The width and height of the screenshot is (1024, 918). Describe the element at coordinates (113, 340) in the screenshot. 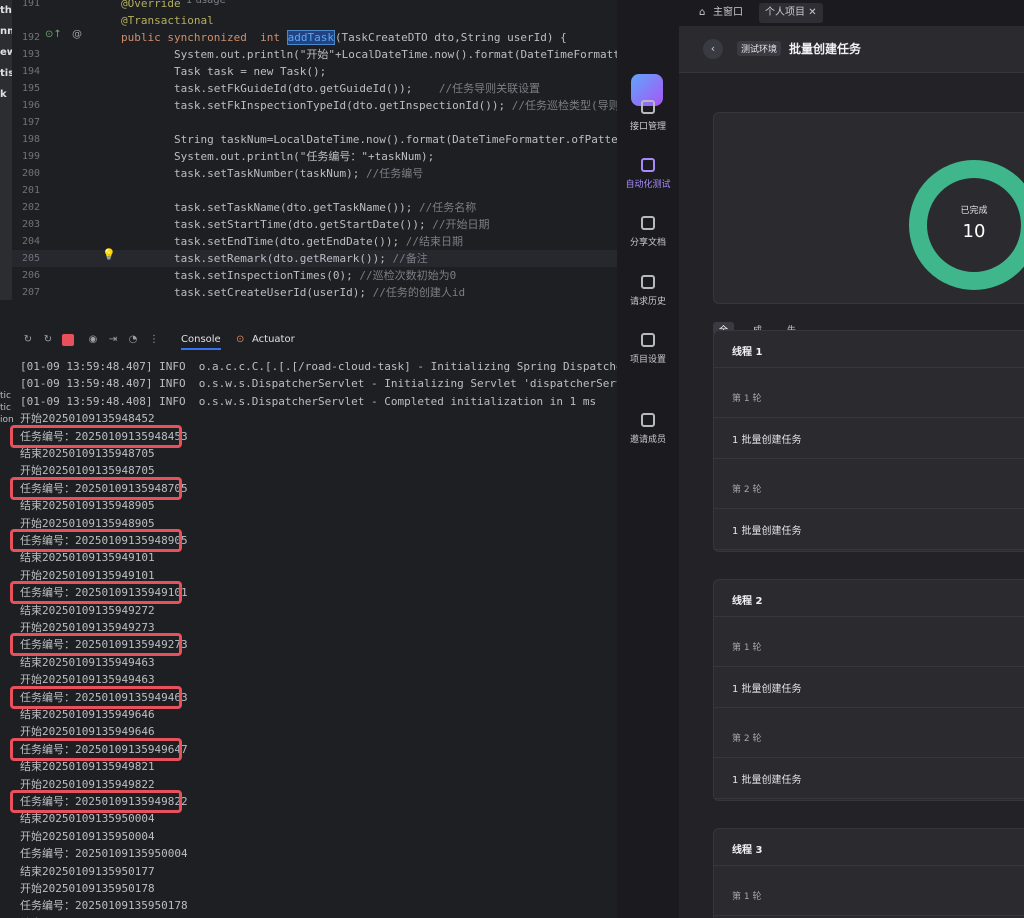

I see `export-icon: ⇥` at that location.